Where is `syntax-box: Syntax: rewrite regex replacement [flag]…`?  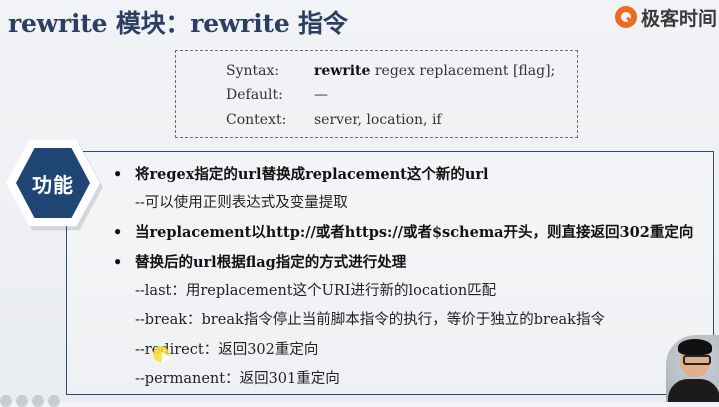
syntax-box: Syntax: rewrite regex replacement [flag]… is located at coordinates (376, 94).